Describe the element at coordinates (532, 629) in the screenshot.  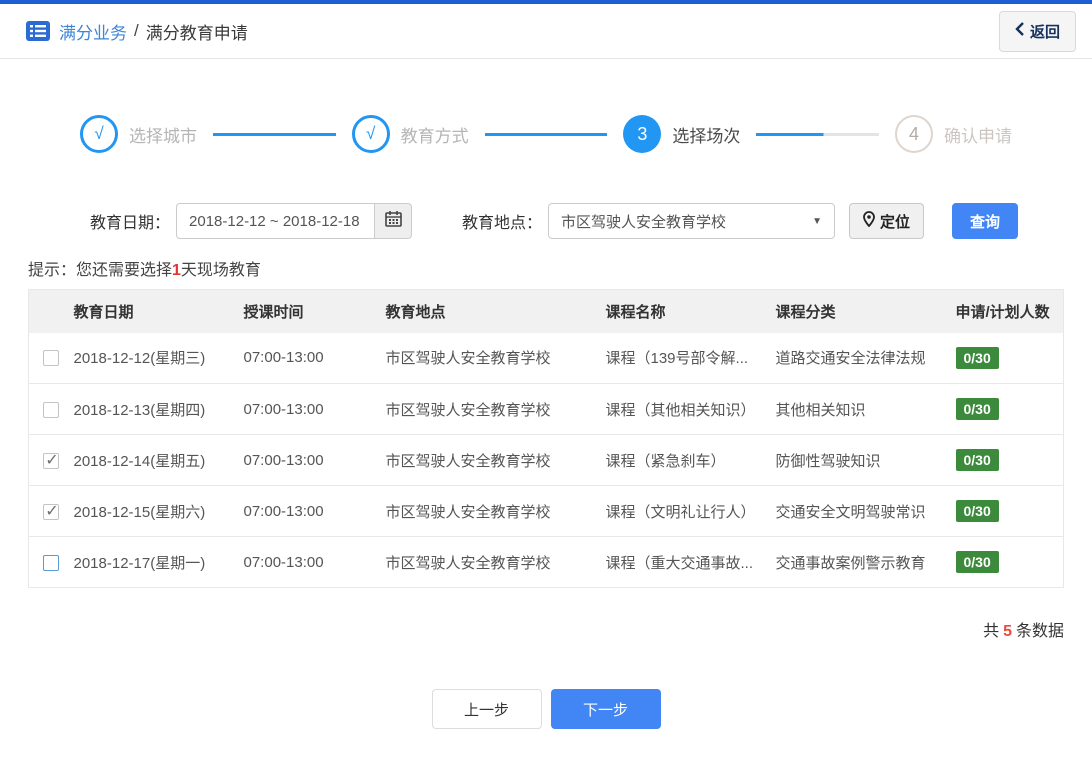
I see `record-count-summary: 共 5 条数据` at that location.